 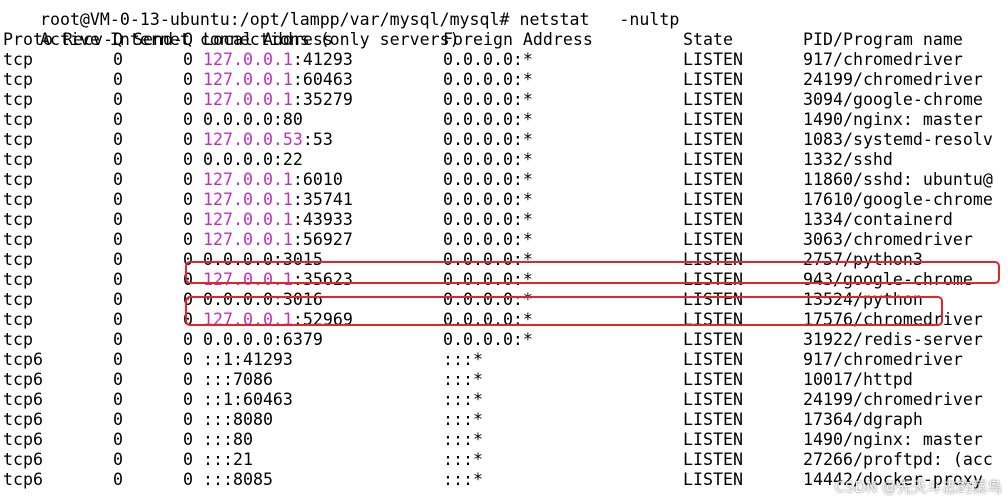 What do you see at coordinates (268, 39) in the screenshot?
I see `header-local-address: Local Address` at bounding box center [268, 39].